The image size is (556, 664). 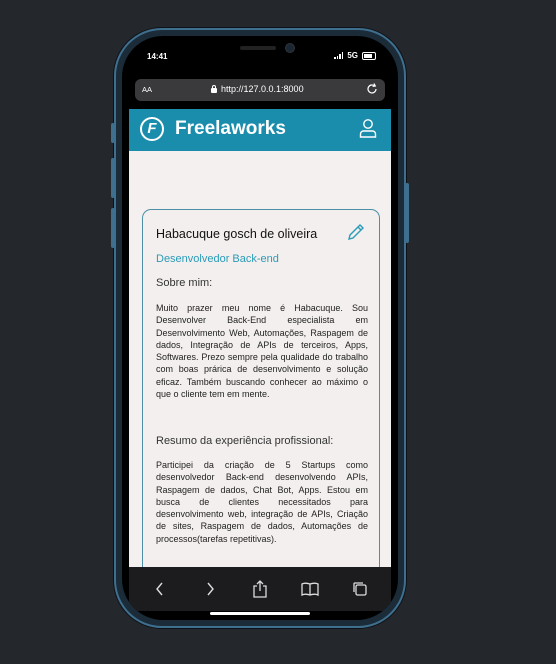 What do you see at coordinates (352, 55) in the screenshot?
I see `network-type: 5G` at bounding box center [352, 55].